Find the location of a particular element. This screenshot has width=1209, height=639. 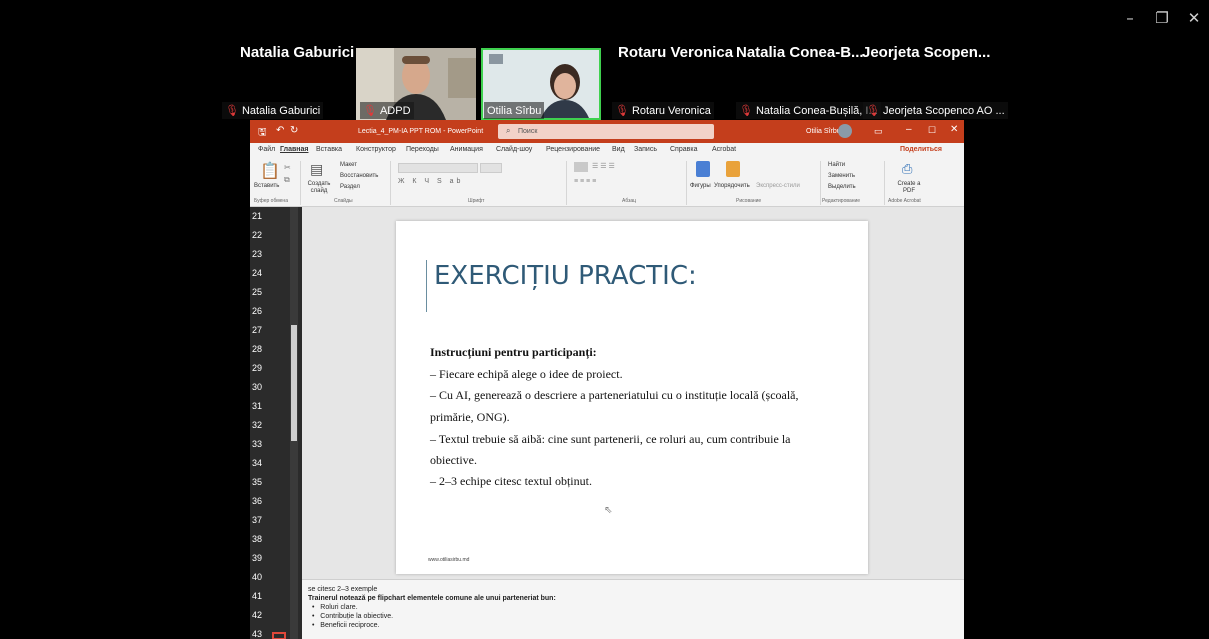

save-icon: 🖫 is located at coordinates (262, 133).